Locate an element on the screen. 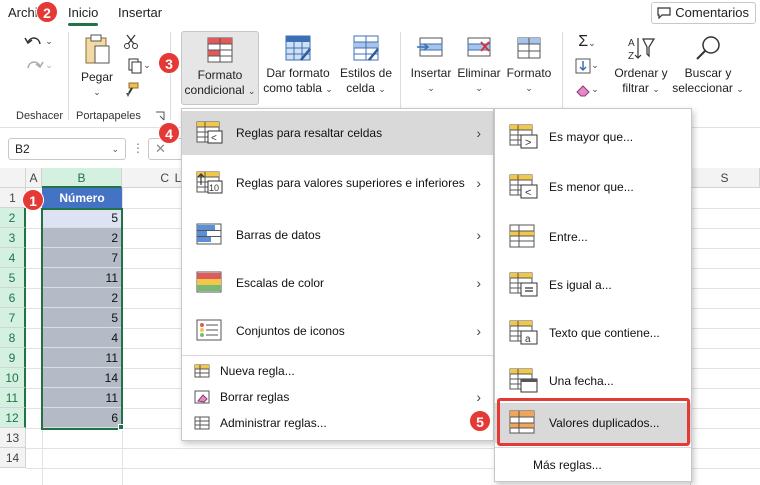 The height and width of the screenshot is (485, 760). undo-icon is located at coordinates (32, 41).